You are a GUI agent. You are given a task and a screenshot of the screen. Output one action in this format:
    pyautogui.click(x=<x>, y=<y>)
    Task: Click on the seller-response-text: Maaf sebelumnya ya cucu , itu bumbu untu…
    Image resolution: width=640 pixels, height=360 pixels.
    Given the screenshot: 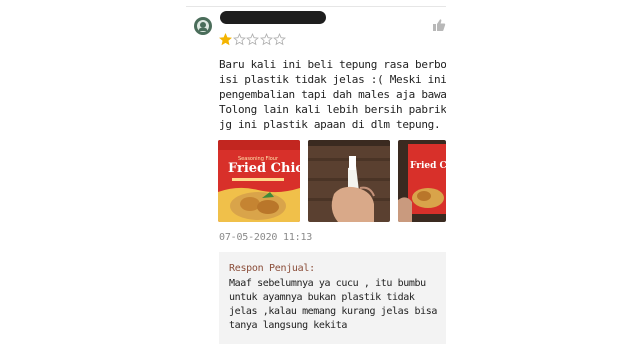 What is the action you would take?
    pyautogui.click(x=337, y=305)
    